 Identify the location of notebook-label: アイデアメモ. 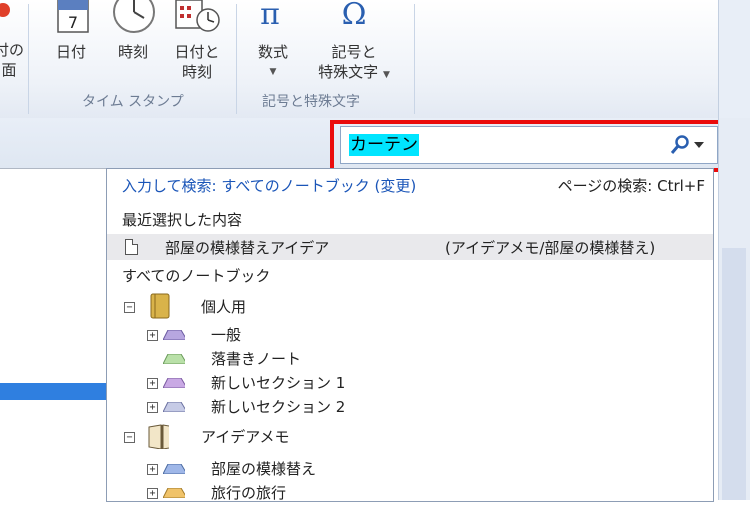
(245, 437).